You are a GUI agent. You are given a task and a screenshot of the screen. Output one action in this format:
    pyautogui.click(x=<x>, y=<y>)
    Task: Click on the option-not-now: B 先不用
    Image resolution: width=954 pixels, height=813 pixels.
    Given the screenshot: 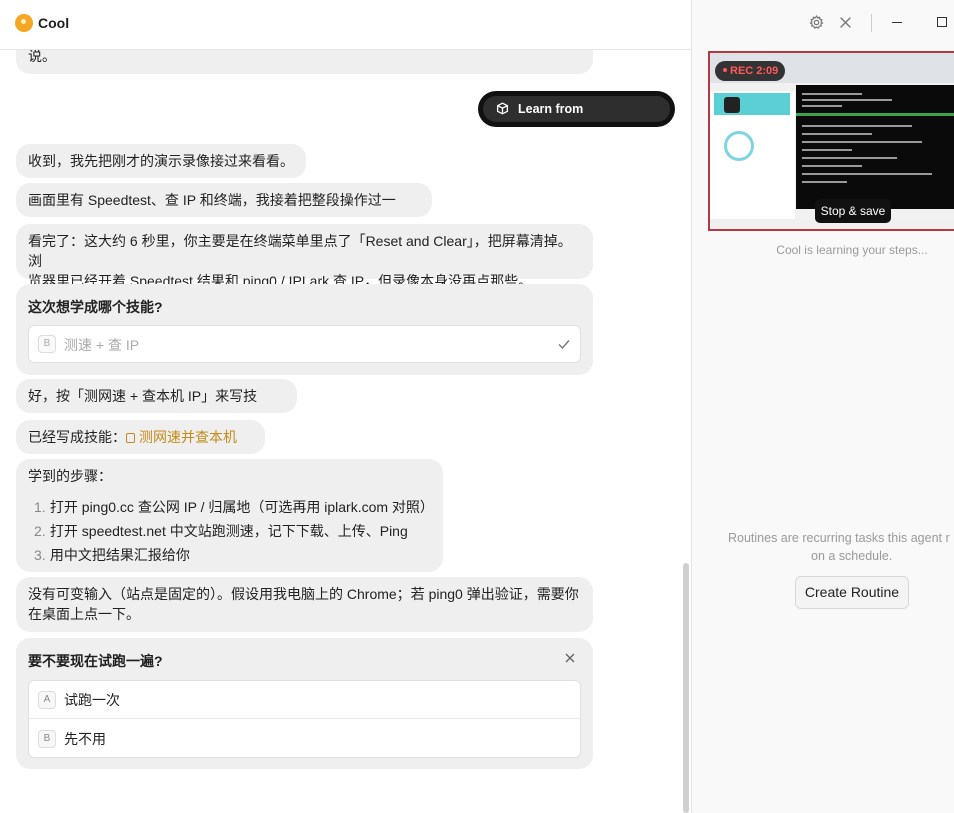 What is the action you would take?
    pyautogui.click(x=304, y=739)
    